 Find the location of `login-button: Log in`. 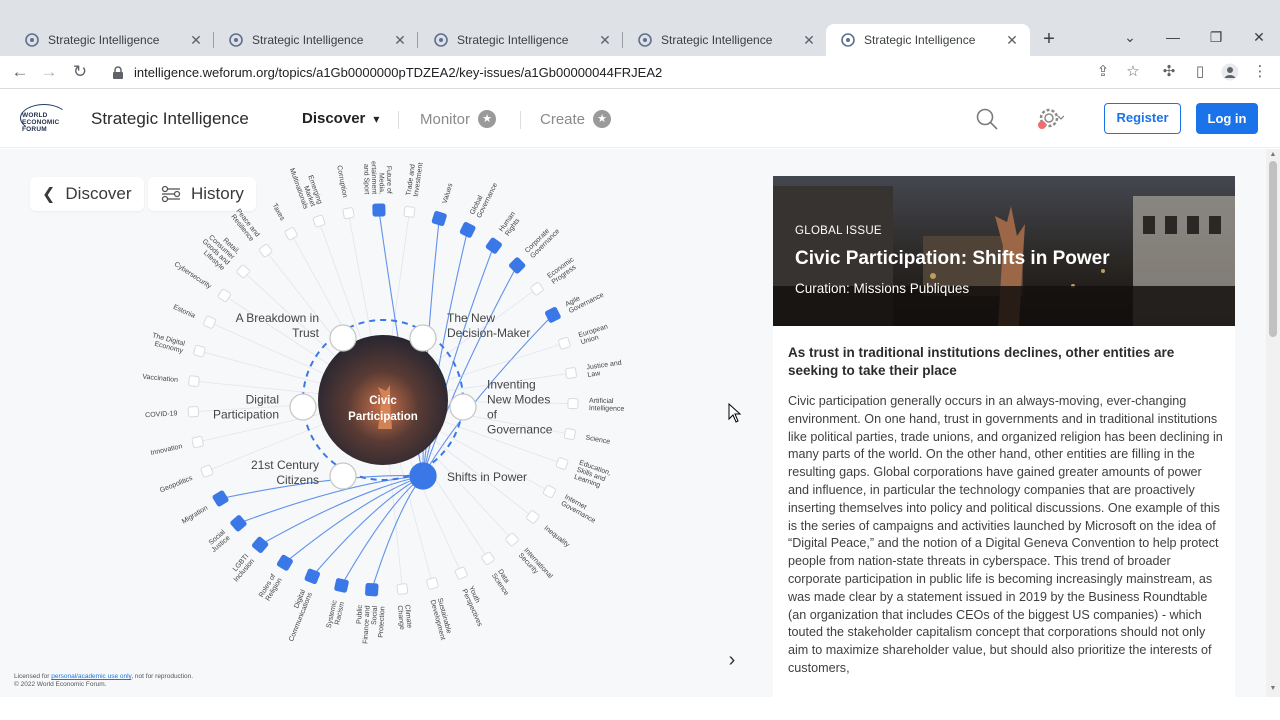

login-button: Log in is located at coordinates (1227, 118).